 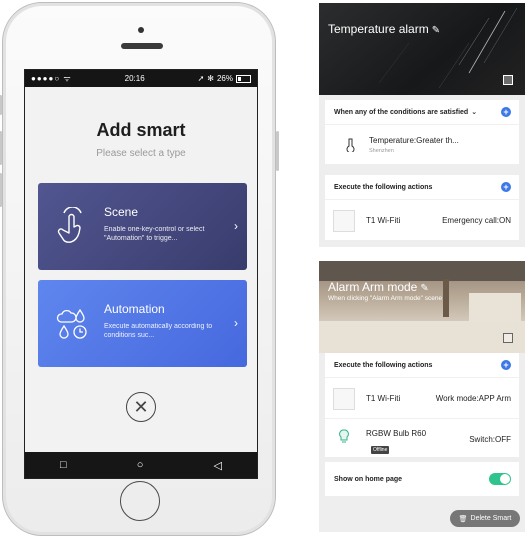 What do you see at coordinates (201, 78) in the screenshot?
I see `location-icon: ➚` at bounding box center [201, 78].